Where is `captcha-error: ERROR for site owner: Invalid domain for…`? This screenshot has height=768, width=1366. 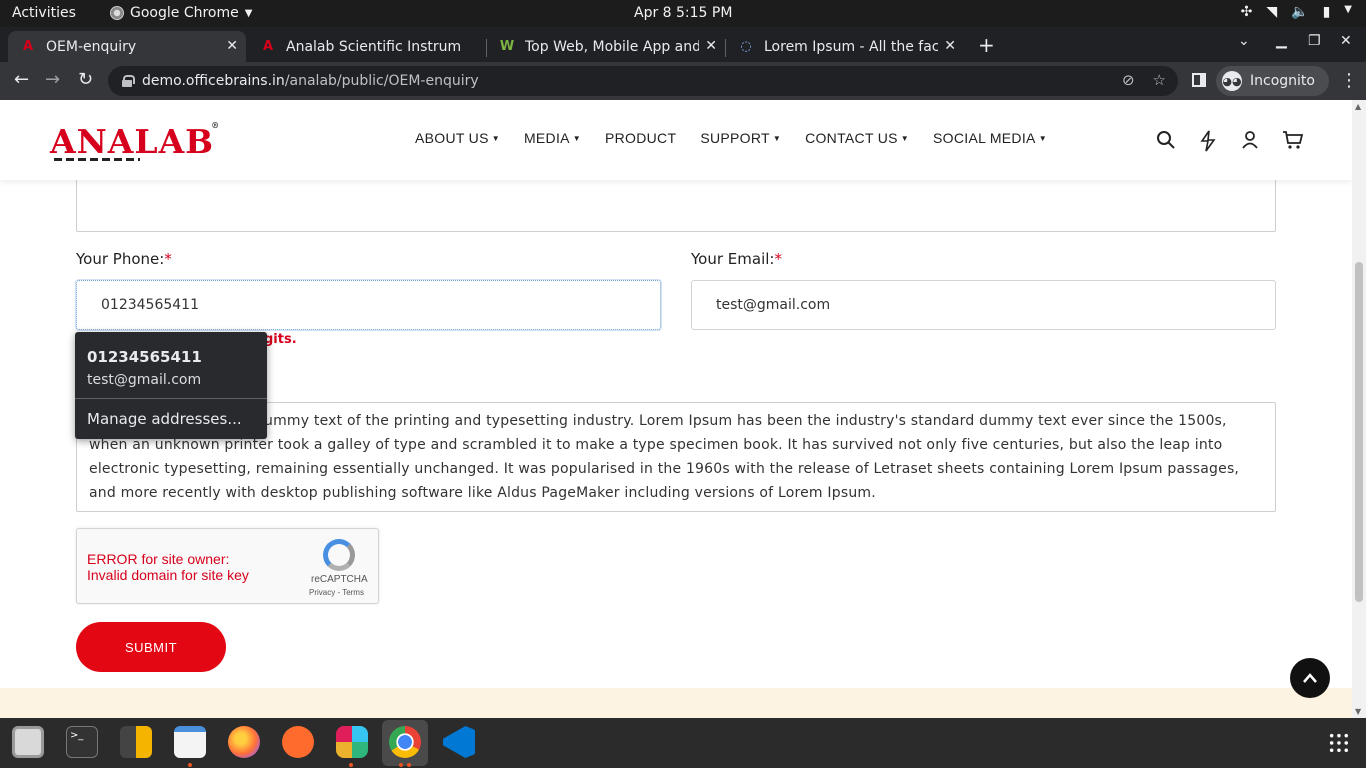 captcha-error: ERROR for site owner: Invalid domain for… is located at coordinates (168, 567).